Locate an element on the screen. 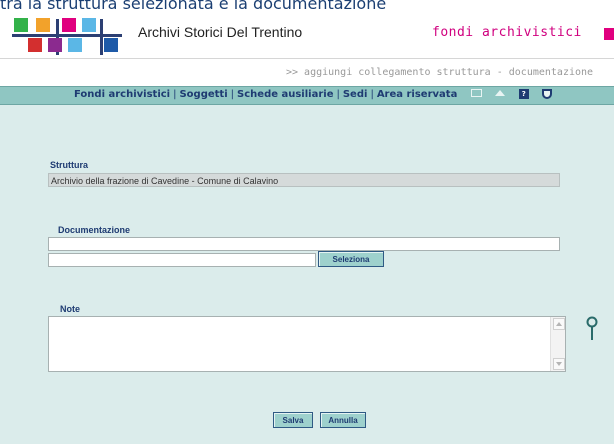 The image size is (614, 444). home-icon is located at coordinates (500, 93).